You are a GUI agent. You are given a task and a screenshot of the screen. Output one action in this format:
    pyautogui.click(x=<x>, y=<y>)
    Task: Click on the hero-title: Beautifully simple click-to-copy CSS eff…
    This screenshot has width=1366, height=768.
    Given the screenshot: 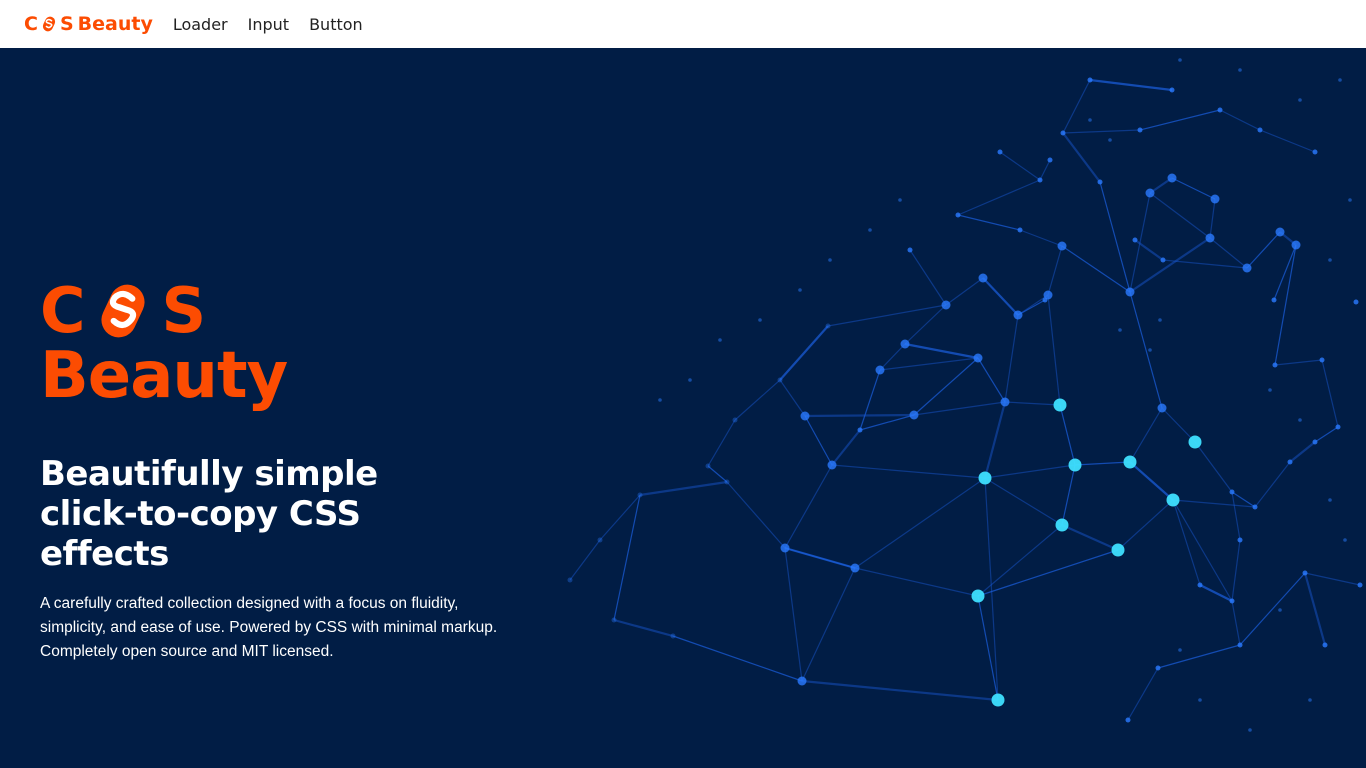 What is the action you would take?
    pyautogui.click(x=270, y=514)
    